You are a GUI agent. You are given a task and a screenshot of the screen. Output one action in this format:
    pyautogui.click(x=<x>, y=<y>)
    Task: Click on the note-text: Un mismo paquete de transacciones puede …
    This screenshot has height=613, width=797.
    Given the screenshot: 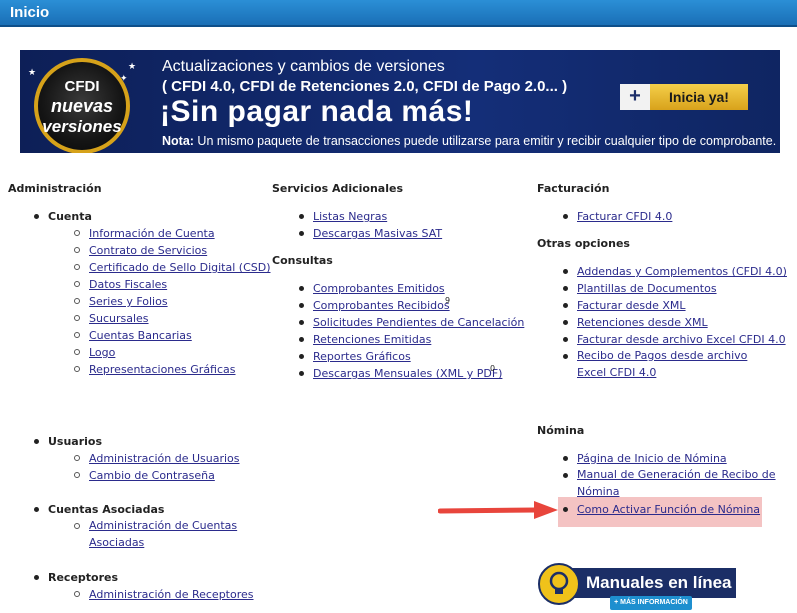 What is the action you would take?
    pyautogui.click(x=485, y=141)
    